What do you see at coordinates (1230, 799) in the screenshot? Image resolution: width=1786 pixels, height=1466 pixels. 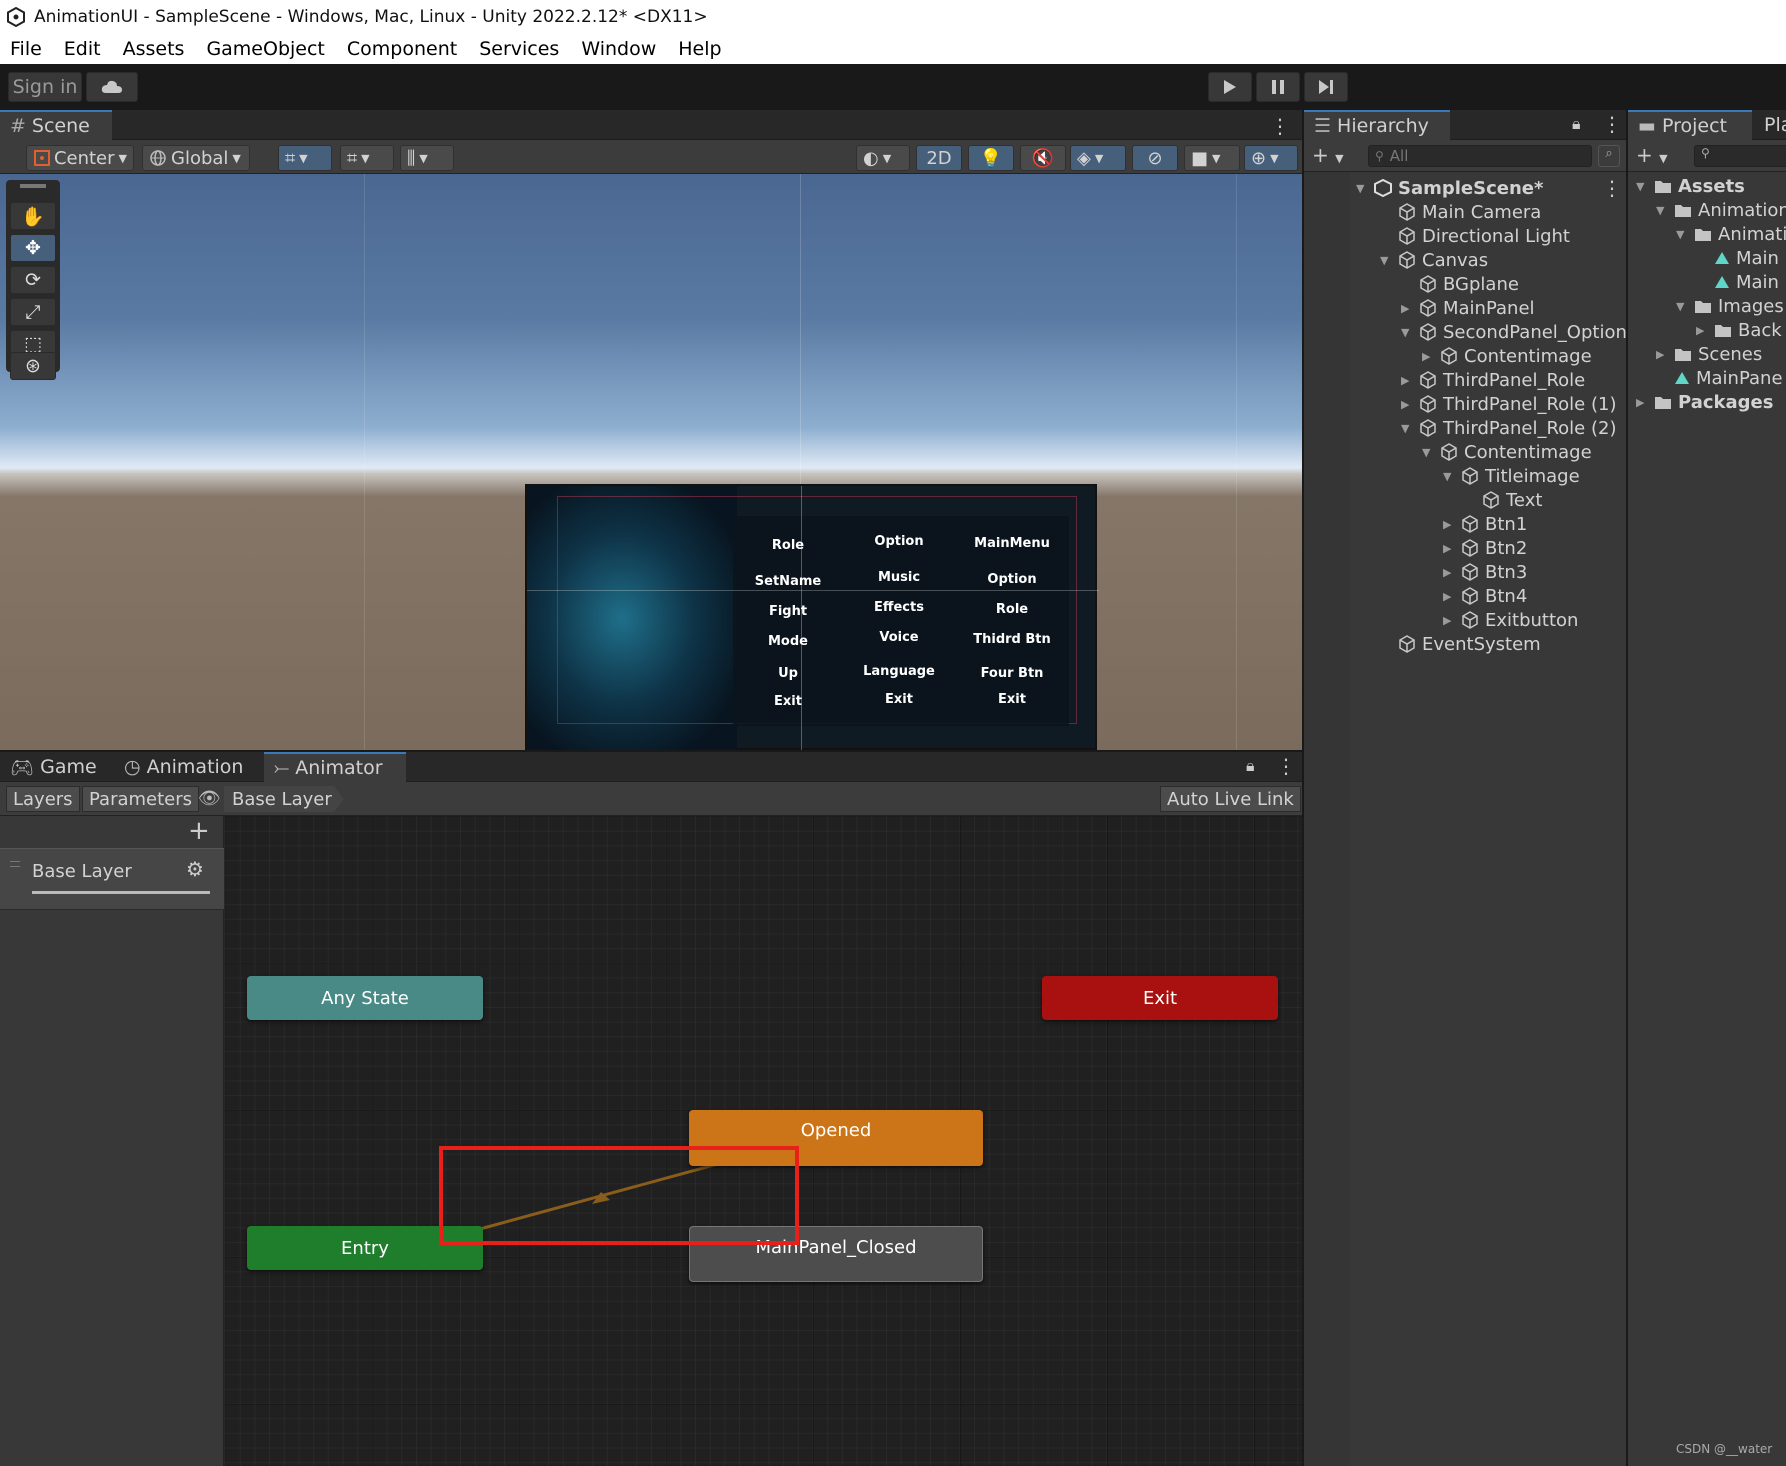 I see `auto-live-link-button: Auto Live Link` at bounding box center [1230, 799].